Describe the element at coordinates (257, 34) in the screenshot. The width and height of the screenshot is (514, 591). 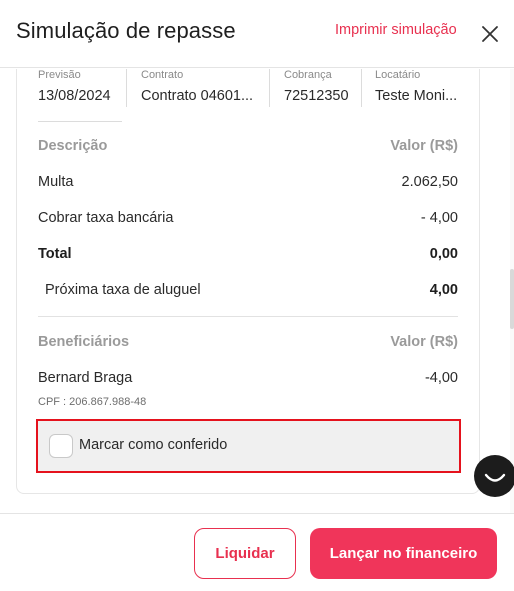
I see `modal-header: Simulação de repasse Imprimir simulação` at that location.